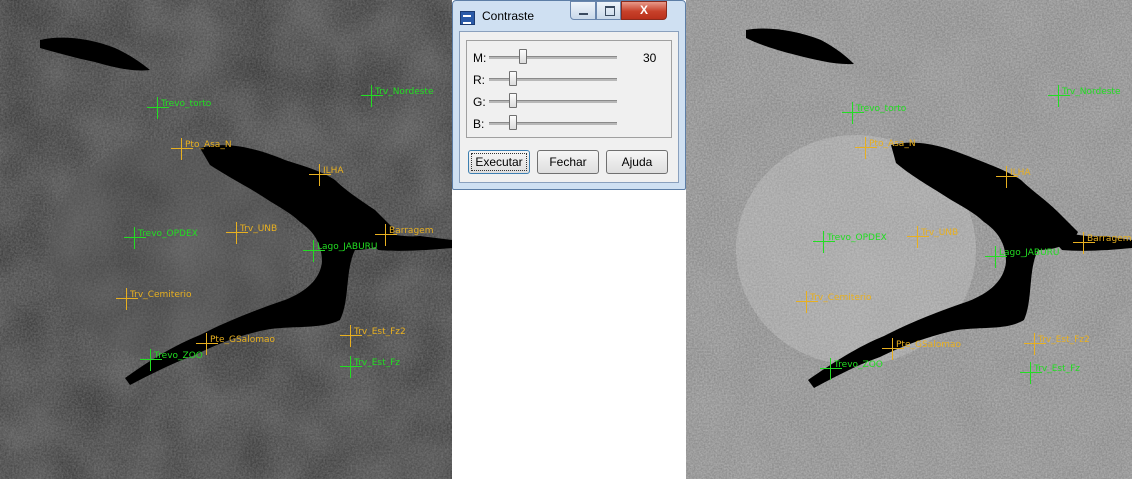  I want to click on slider-label-m: M:, so click(480, 58).